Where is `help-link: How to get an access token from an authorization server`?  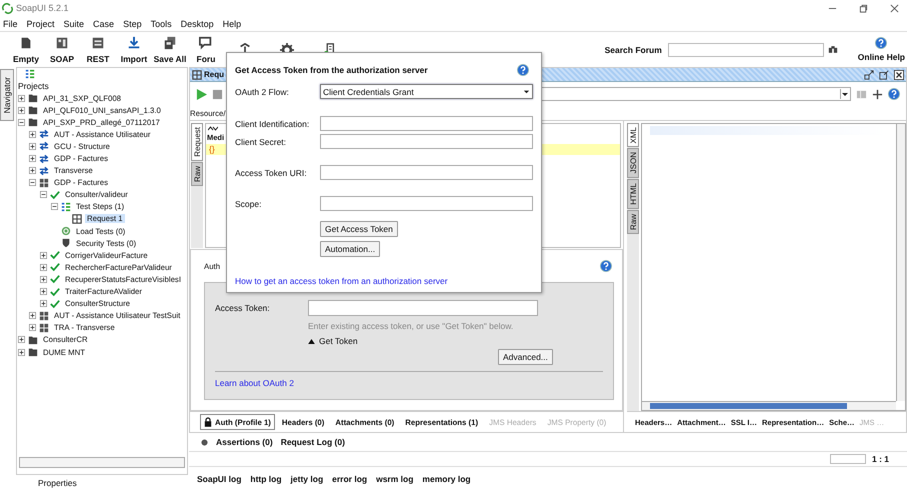
help-link: How to get an access token from an authorization server is located at coordinates (384, 281).